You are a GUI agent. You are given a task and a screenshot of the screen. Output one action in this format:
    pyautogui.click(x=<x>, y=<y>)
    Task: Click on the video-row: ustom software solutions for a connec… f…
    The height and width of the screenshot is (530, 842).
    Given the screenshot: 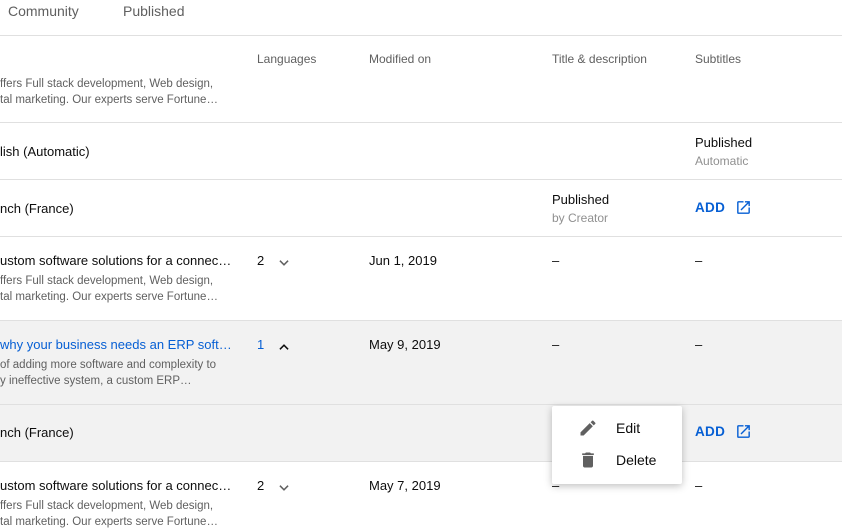 What is the action you would take?
    pyautogui.click(x=421, y=496)
    